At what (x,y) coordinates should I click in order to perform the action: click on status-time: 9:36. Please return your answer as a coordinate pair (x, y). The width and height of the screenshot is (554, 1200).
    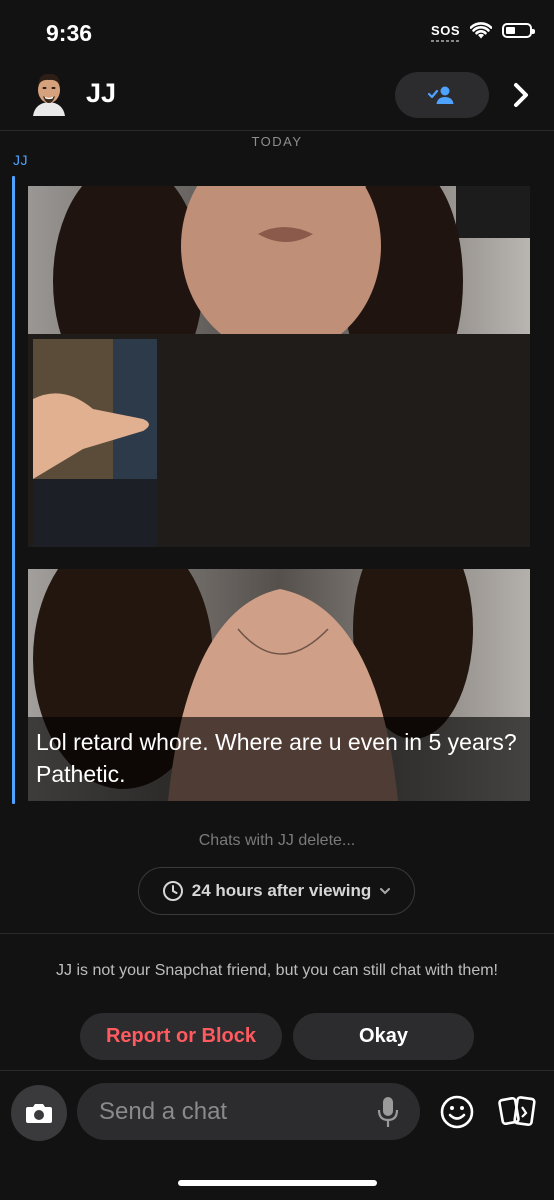
    Looking at the image, I should click on (69, 33).